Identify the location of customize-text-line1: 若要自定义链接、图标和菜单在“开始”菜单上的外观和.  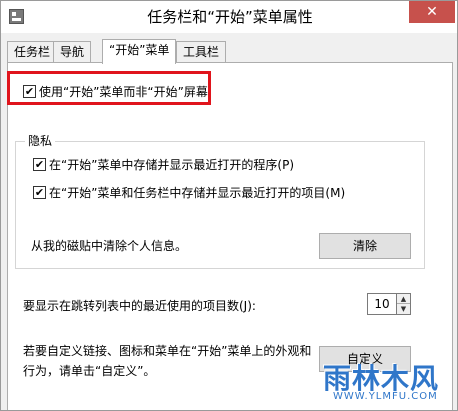
(167, 351).